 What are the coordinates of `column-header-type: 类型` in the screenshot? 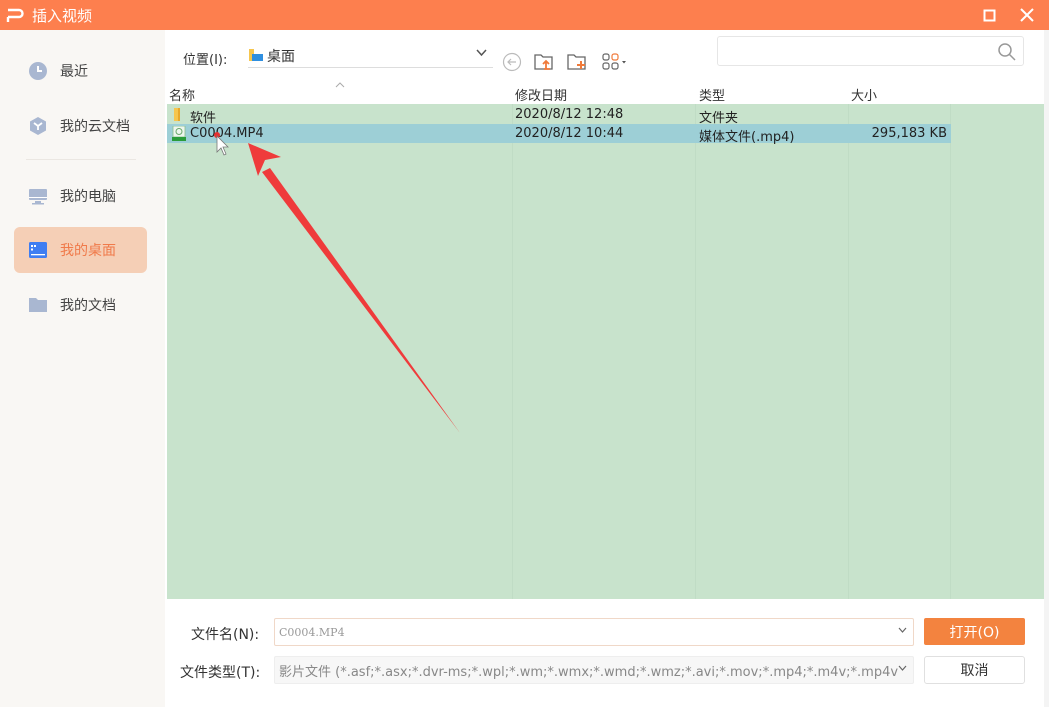 It's located at (712, 94).